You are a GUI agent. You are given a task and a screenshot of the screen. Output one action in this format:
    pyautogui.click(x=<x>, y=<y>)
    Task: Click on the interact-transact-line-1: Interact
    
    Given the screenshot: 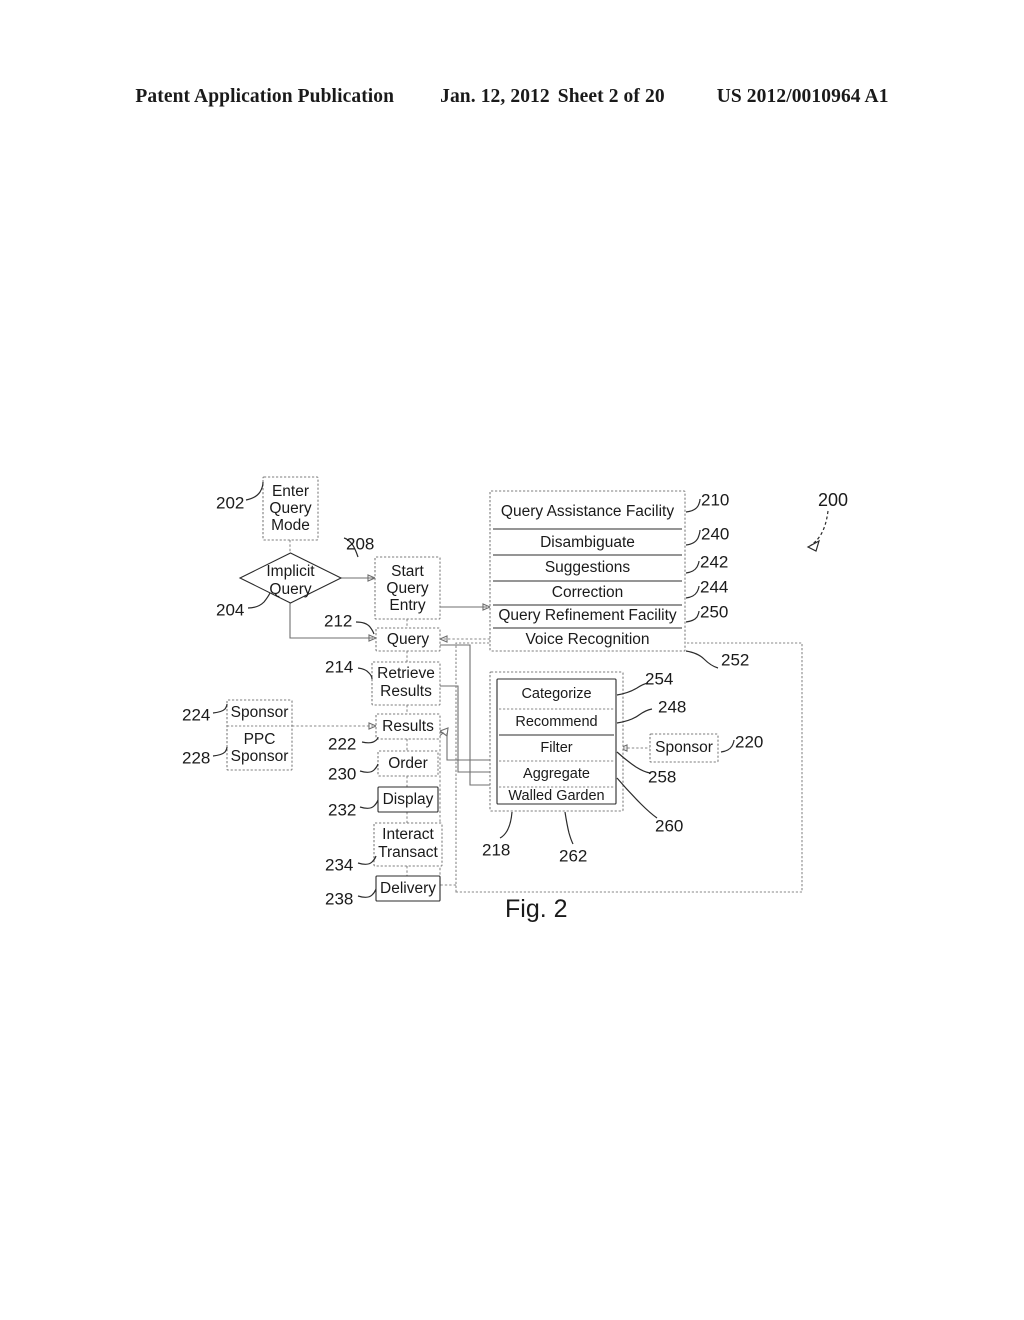 What is the action you would take?
    pyautogui.click(x=408, y=834)
    